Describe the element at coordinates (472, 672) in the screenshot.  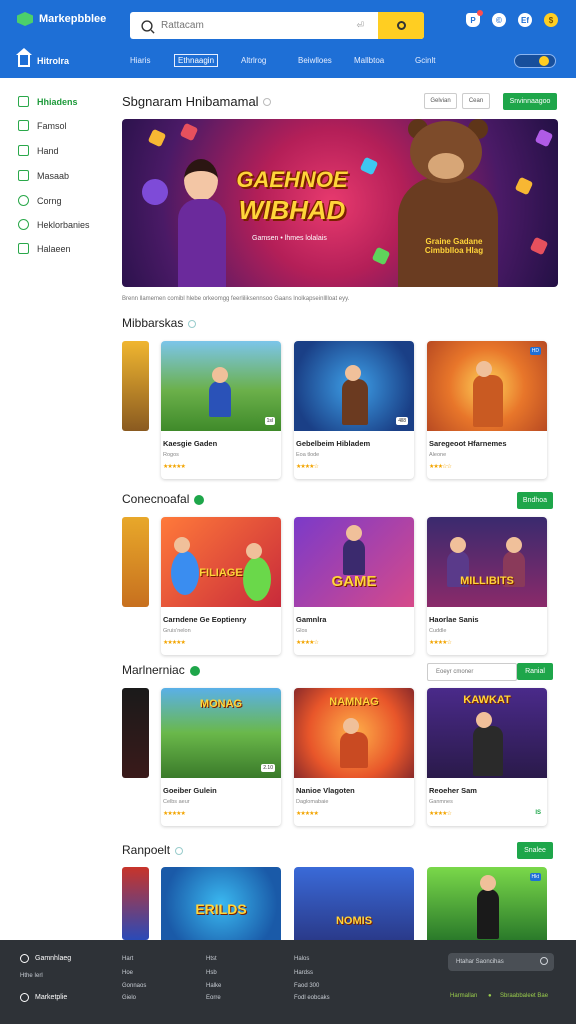
I see `section-filter-input: Eoeyr cmoner` at that location.